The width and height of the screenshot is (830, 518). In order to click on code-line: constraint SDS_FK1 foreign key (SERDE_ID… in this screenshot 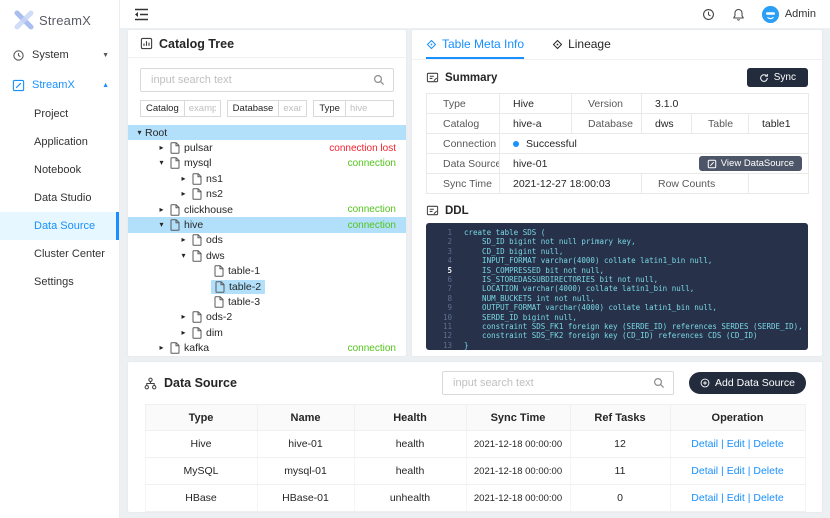, I will do `click(633, 327)`.